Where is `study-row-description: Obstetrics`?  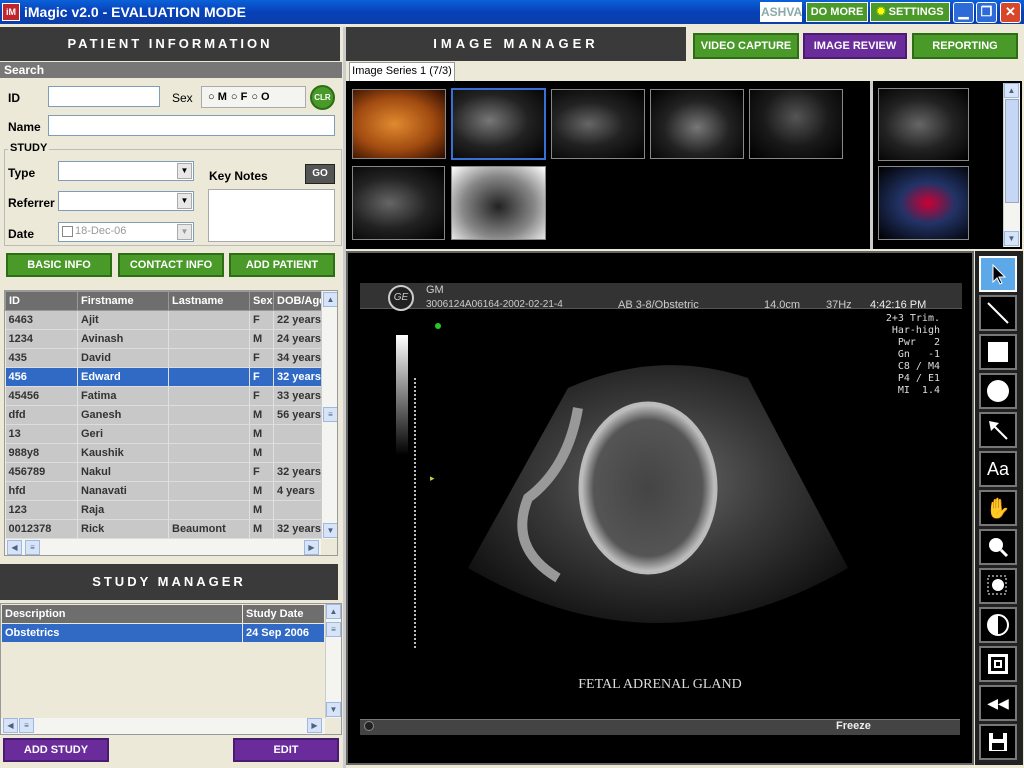
study-row-description: Obstetrics is located at coordinates (122, 633).